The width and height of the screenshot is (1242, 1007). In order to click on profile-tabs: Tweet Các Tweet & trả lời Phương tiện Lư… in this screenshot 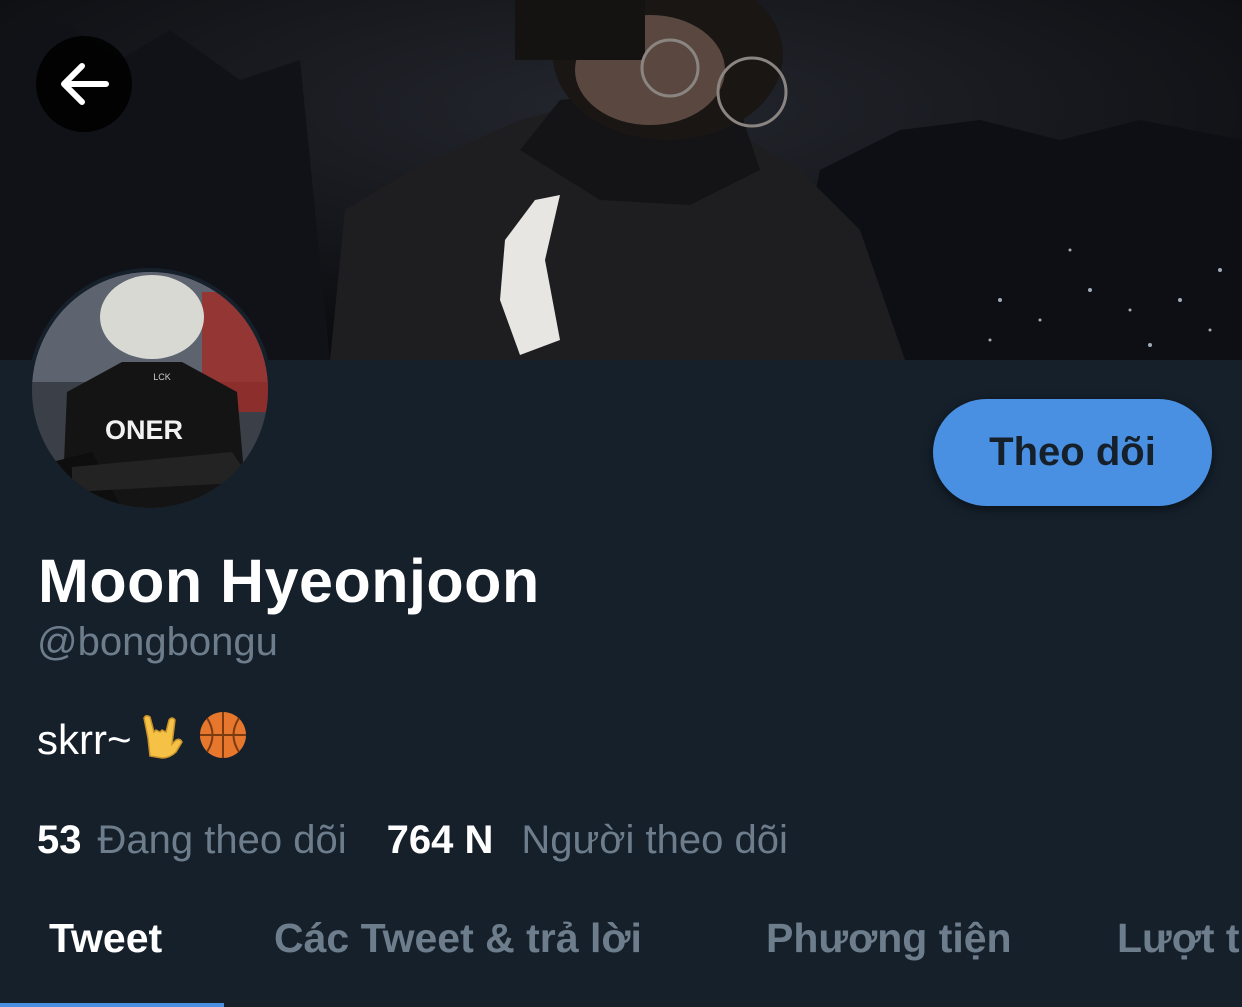, I will do `click(621, 943)`.